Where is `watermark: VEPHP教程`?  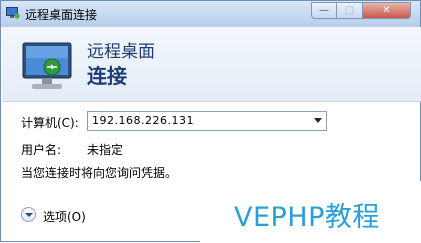 watermark: VEPHP教程 is located at coordinates (310, 212).